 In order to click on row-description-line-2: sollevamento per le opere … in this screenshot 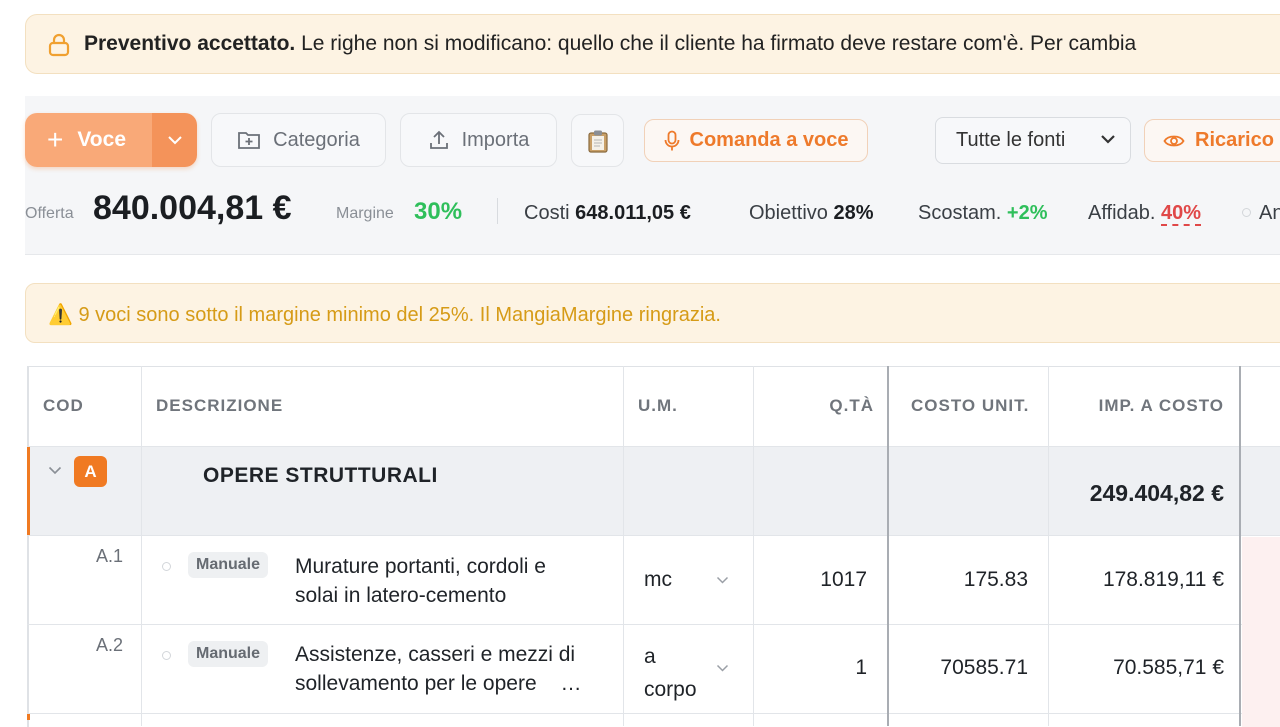, I will do `click(438, 683)`.